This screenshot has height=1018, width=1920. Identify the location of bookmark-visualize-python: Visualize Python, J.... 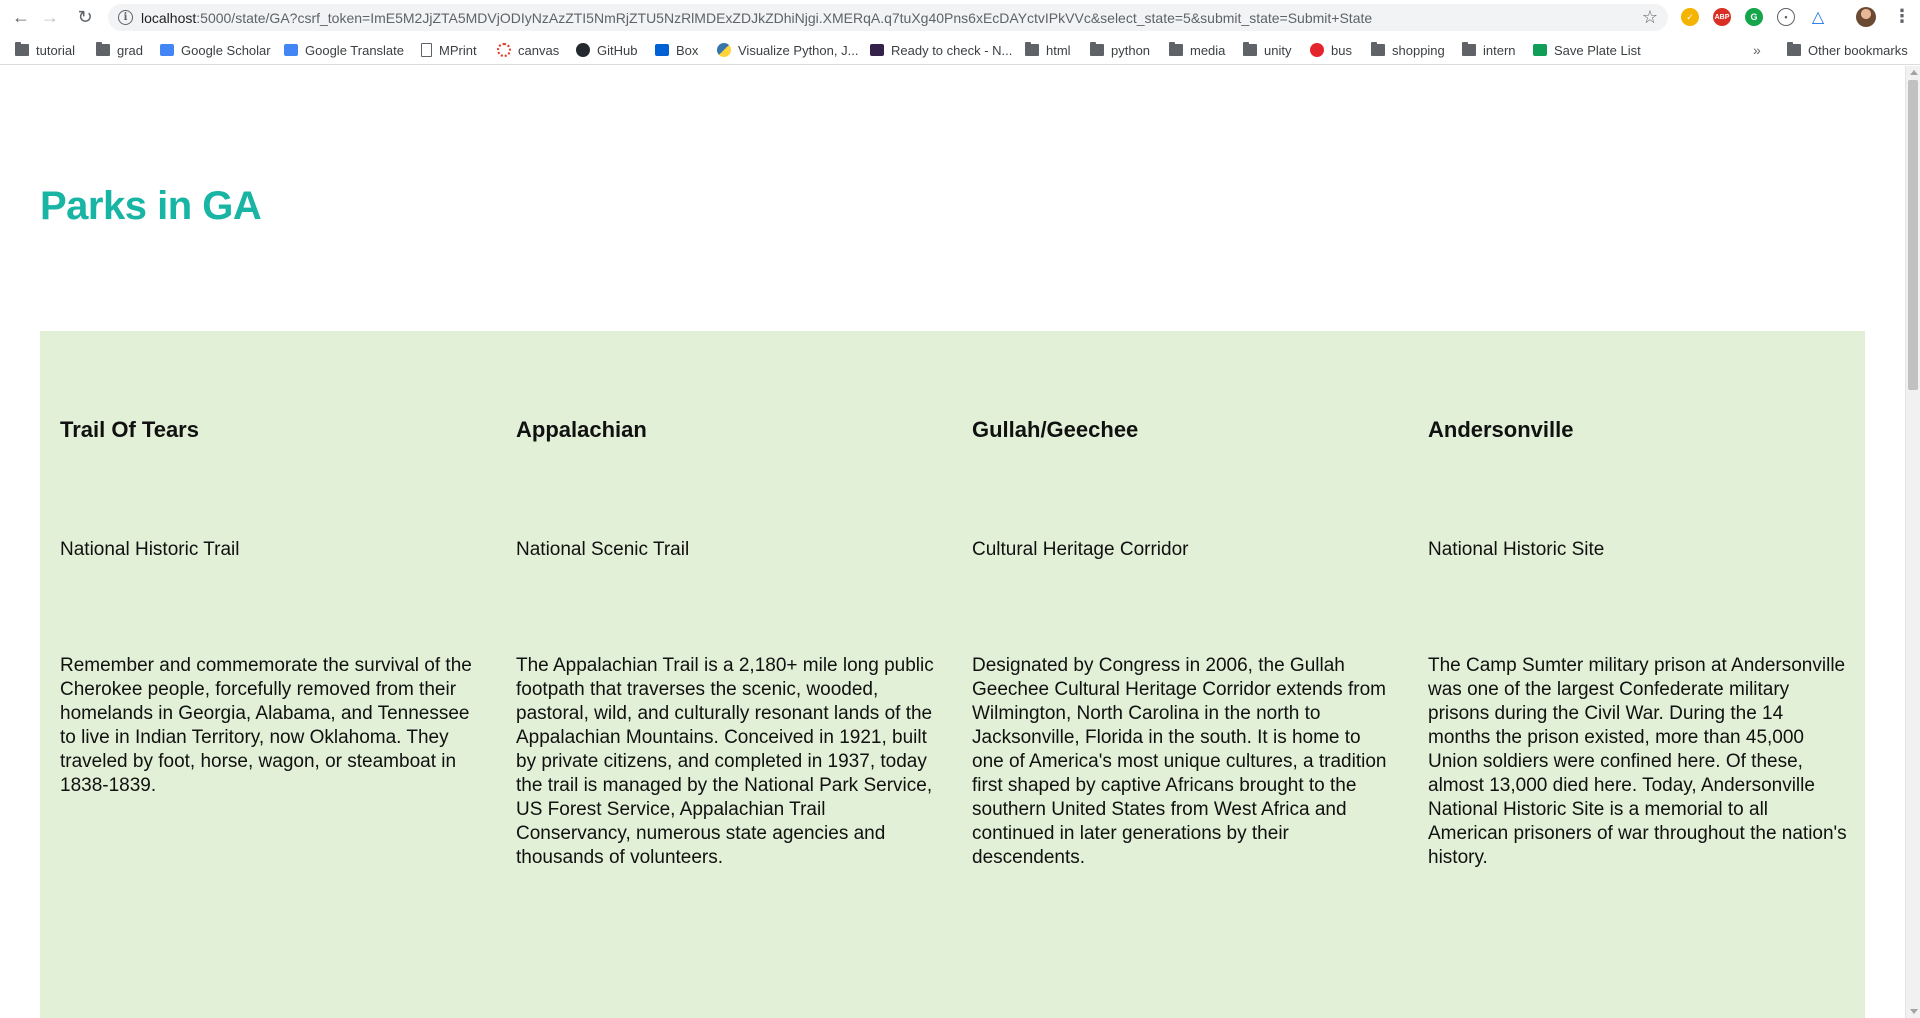
(787, 50).